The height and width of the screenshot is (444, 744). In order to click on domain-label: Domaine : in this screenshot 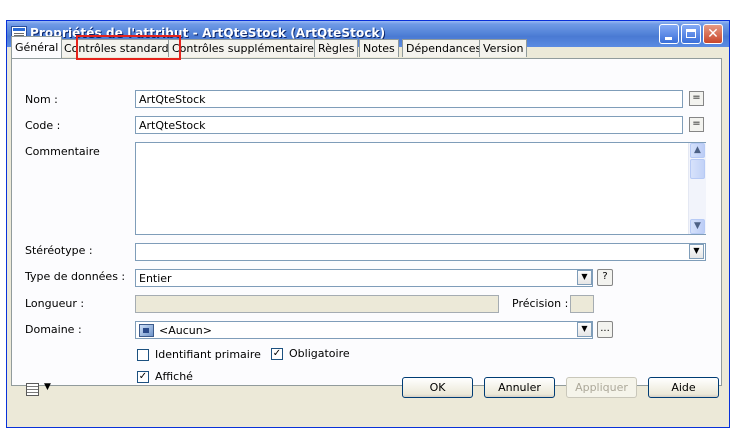, I will do `click(53, 329)`.